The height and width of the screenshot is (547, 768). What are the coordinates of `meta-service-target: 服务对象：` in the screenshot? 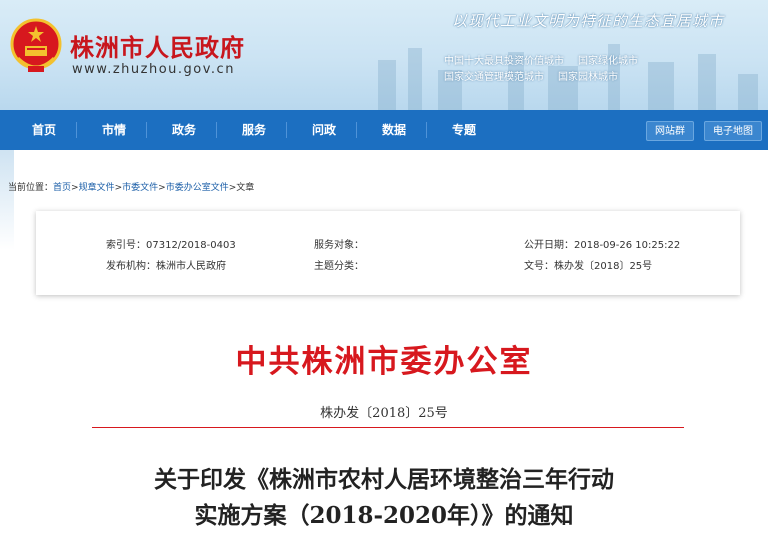 It's located at (339, 245).